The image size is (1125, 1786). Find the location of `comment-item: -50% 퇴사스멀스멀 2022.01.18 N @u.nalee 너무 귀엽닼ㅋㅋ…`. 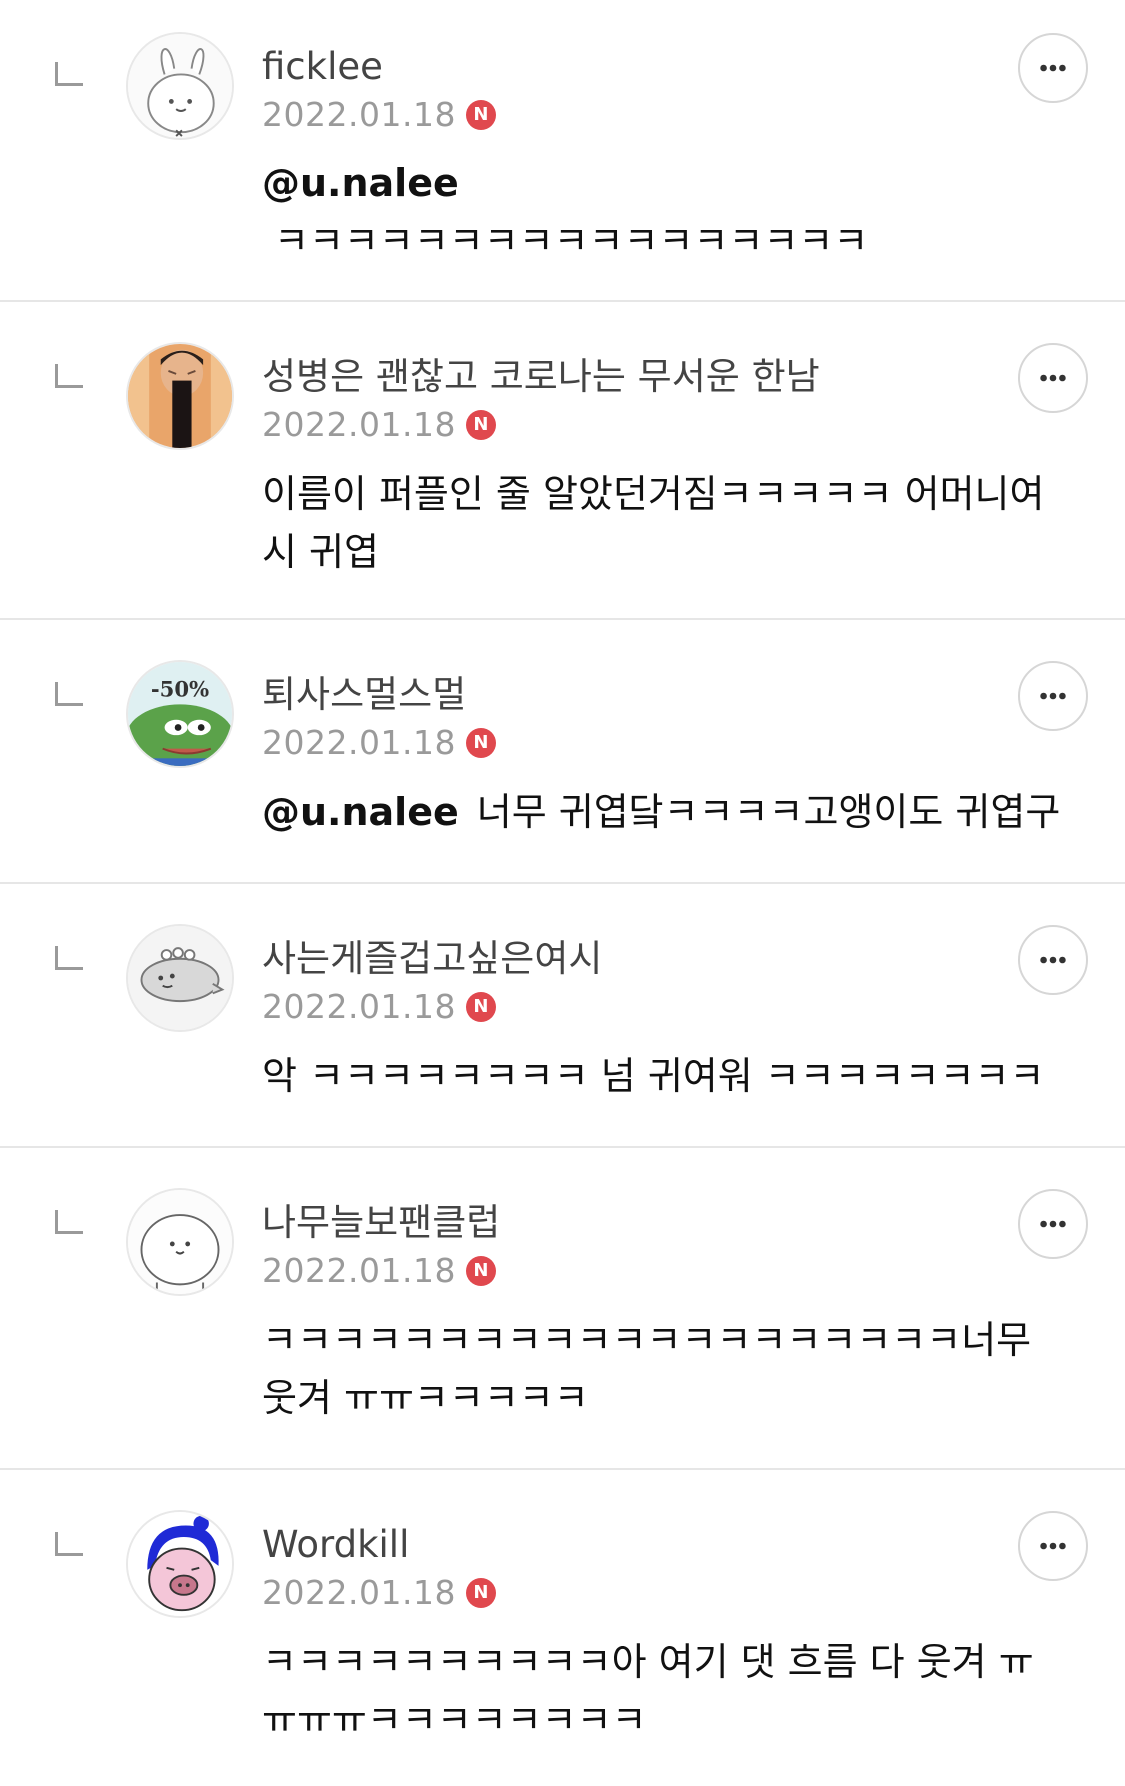

comment-item: -50% 퇴사스멀스멀 2022.01.18 N @u.nalee 너무 귀엽닼ㅋㅋ… is located at coordinates (562, 752).